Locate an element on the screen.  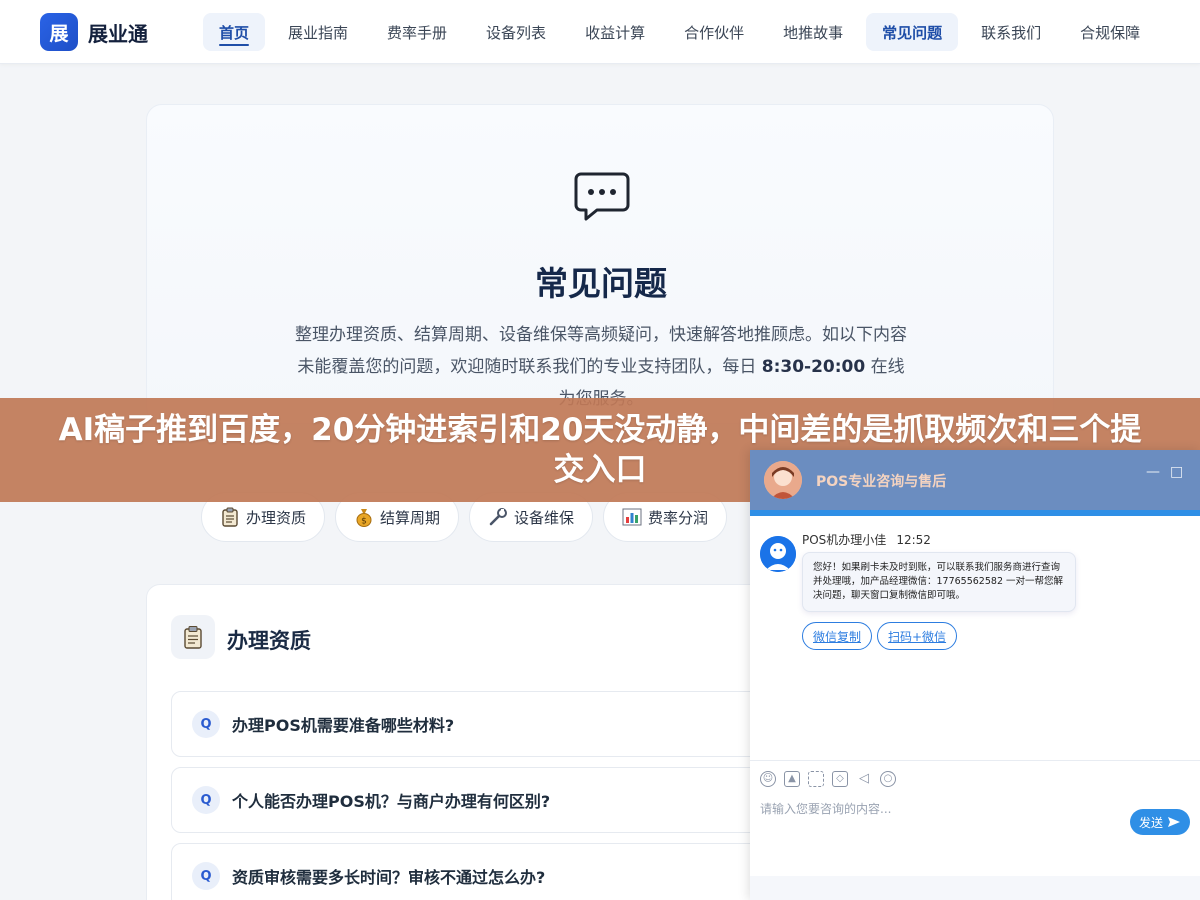
logo-icon: 展 is located at coordinates (59, 32).